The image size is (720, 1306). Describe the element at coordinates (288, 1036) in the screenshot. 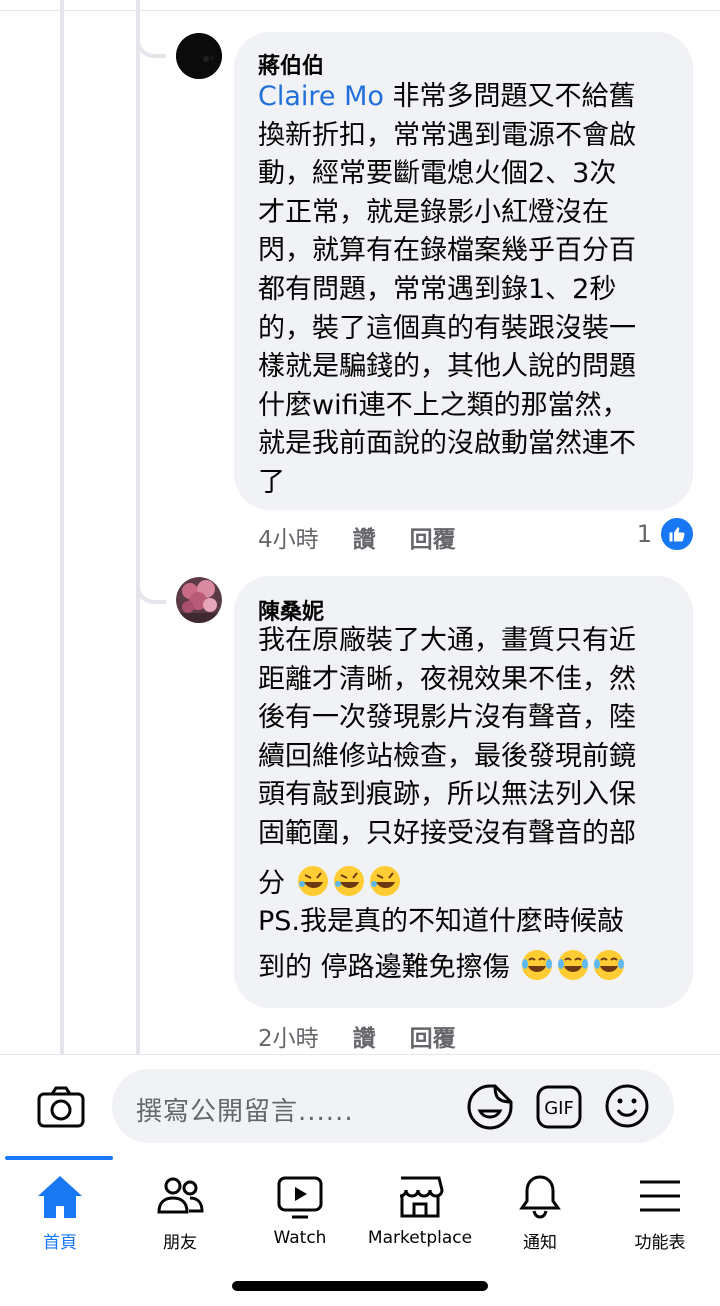

I see `comment-time: 2小時` at that location.